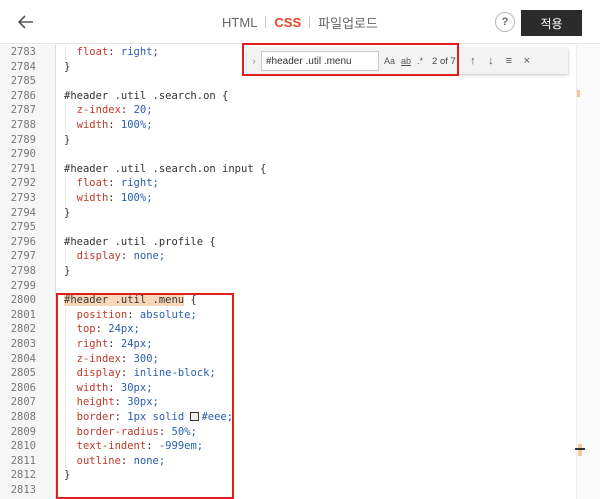  Describe the element at coordinates (23, 285) in the screenshot. I see `line-number: 2799` at that location.